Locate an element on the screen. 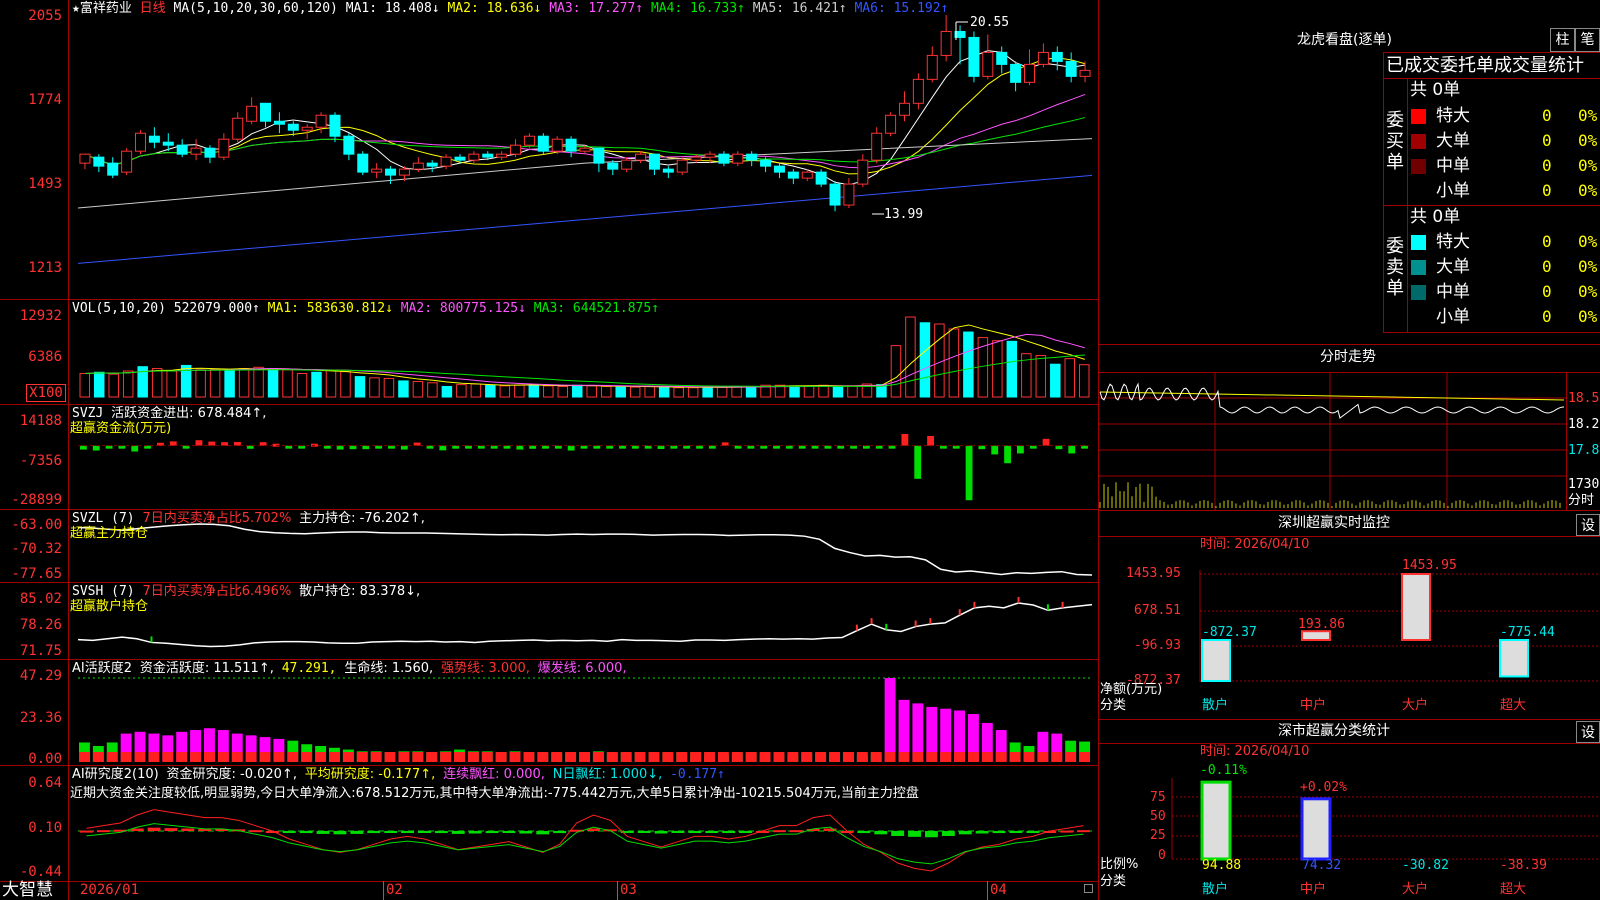 This screenshot has height=900, width=1600. sc-bottom-1: 74.32 is located at coordinates (1322, 865).